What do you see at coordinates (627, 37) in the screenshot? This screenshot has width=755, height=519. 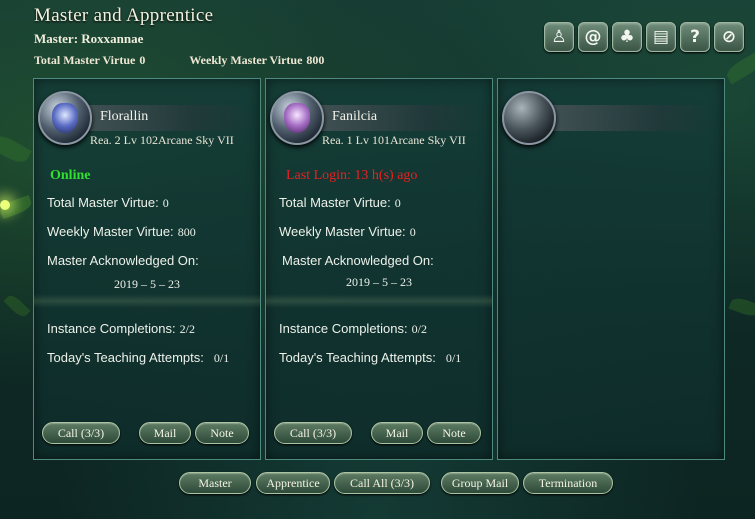 I see `tree-icon: ♣` at bounding box center [627, 37].